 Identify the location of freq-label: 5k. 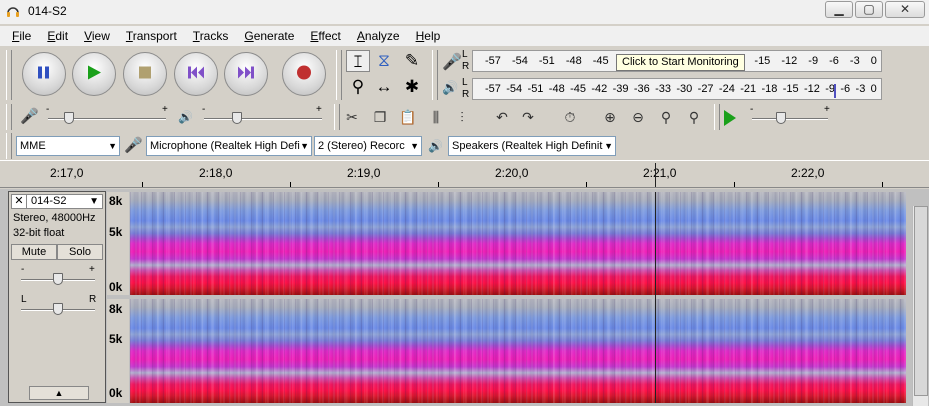
(116, 339).